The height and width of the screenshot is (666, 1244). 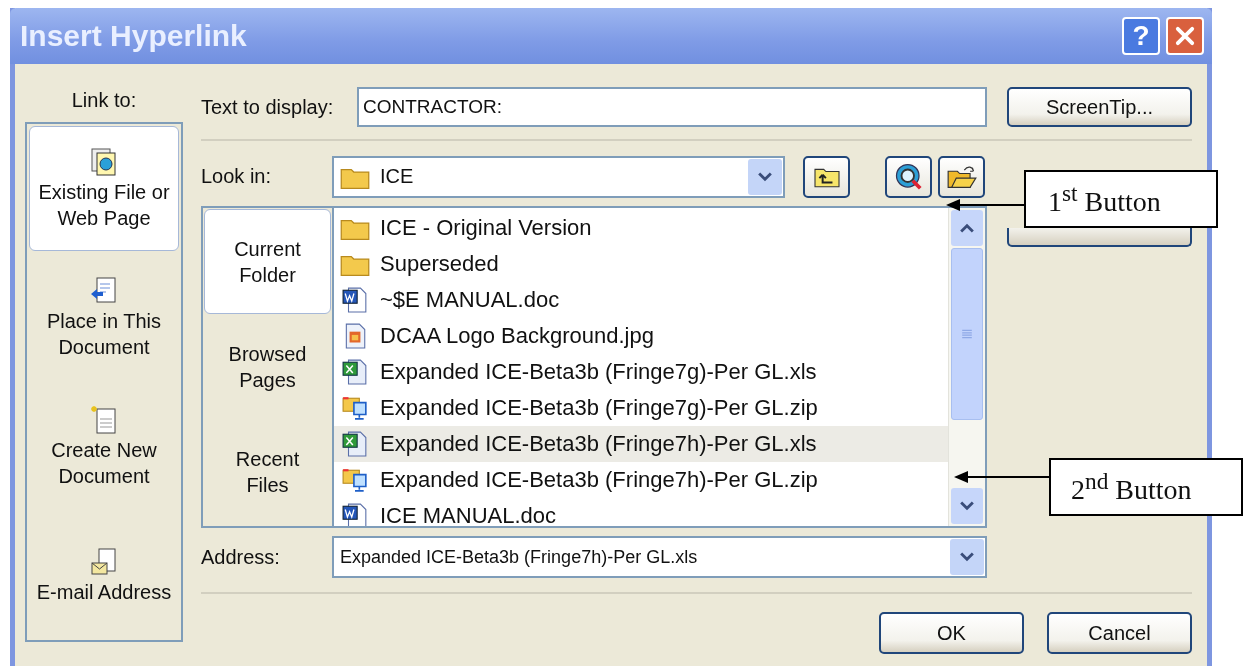 What do you see at coordinates (641, 264) in the screenshot?
I see `file-item: Superseded` at bounding box center [641, 264].